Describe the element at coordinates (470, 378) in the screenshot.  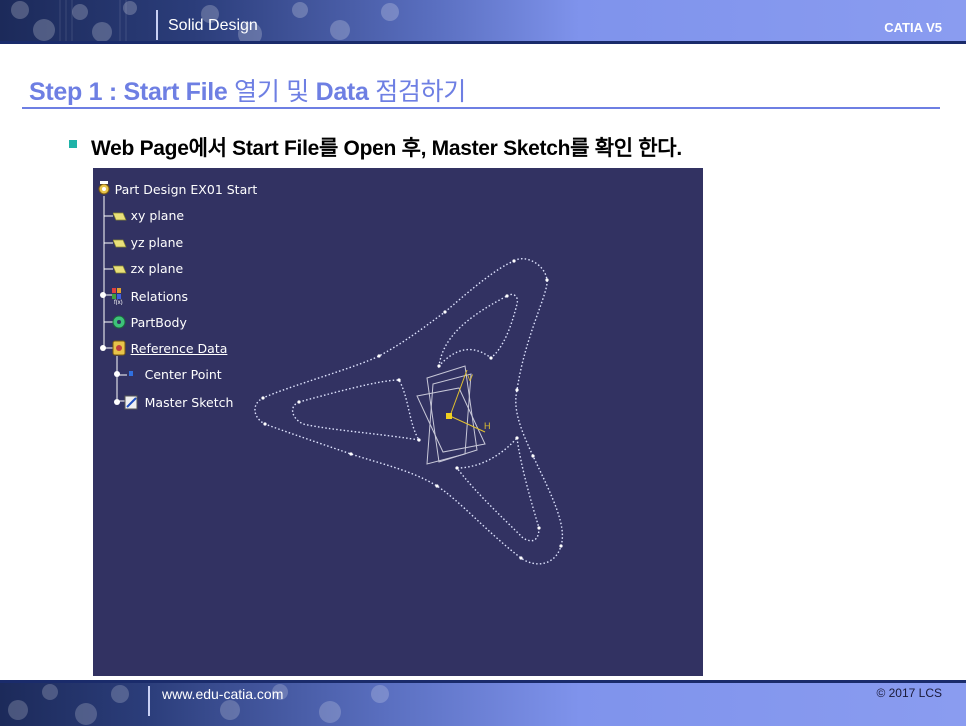
I see `sketch-axis-v-label: V` at that location.